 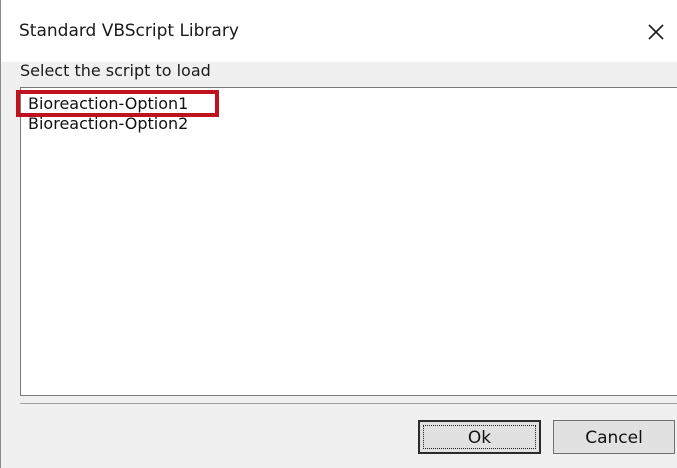 What do you see at coordinates (108, 104) in the screenshot?
I see `list-item-bioreaction-option1: Bioreaction-Option1` at bounding box center [108, 104].